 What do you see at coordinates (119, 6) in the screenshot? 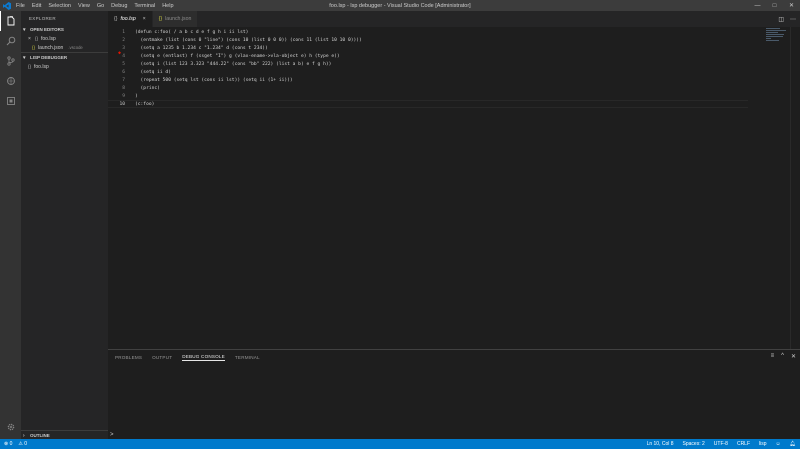
I see `menu-debug: Debug` at bounding box center [119, 6].